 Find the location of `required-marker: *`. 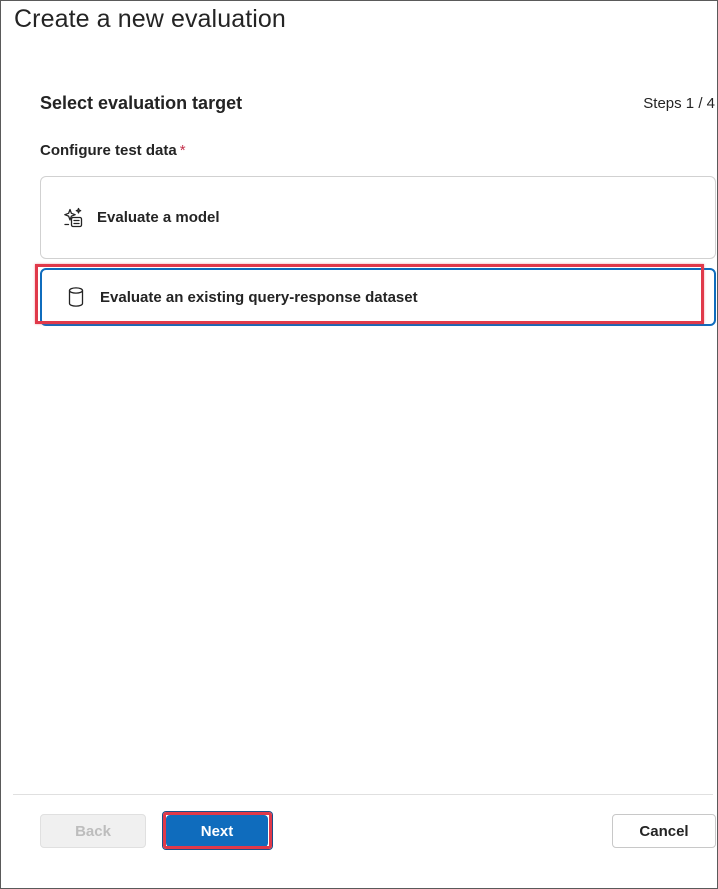

required-marker: * is located at coordinates (182, 150).